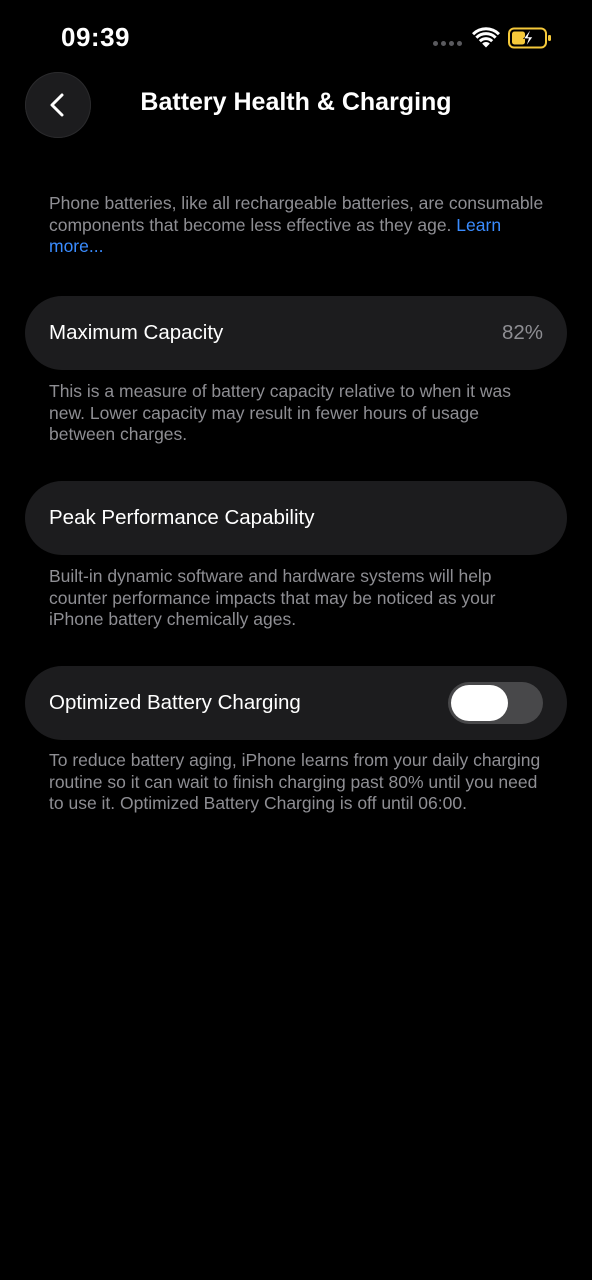 The width and height of the screenshot is (592, 1280). Describe the element at coordinates (522, 332) in the screenshot. I see `maximum-capacity-value: 82%` at that location.